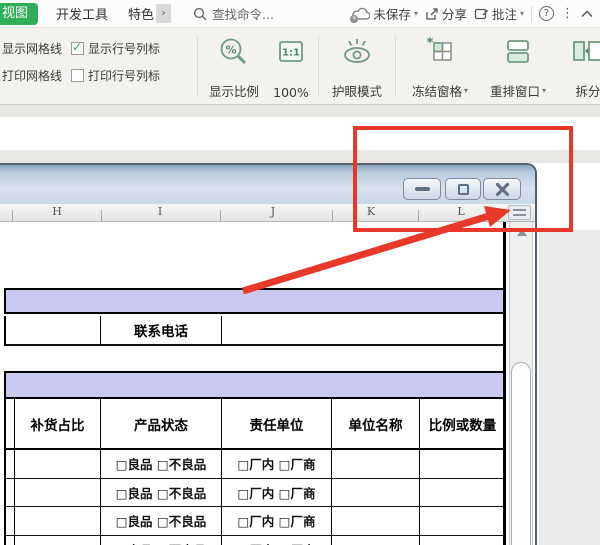 This screenshot has height=545, width=600. I want to click on comment-button: 批注 ▾, so click(499, 13).